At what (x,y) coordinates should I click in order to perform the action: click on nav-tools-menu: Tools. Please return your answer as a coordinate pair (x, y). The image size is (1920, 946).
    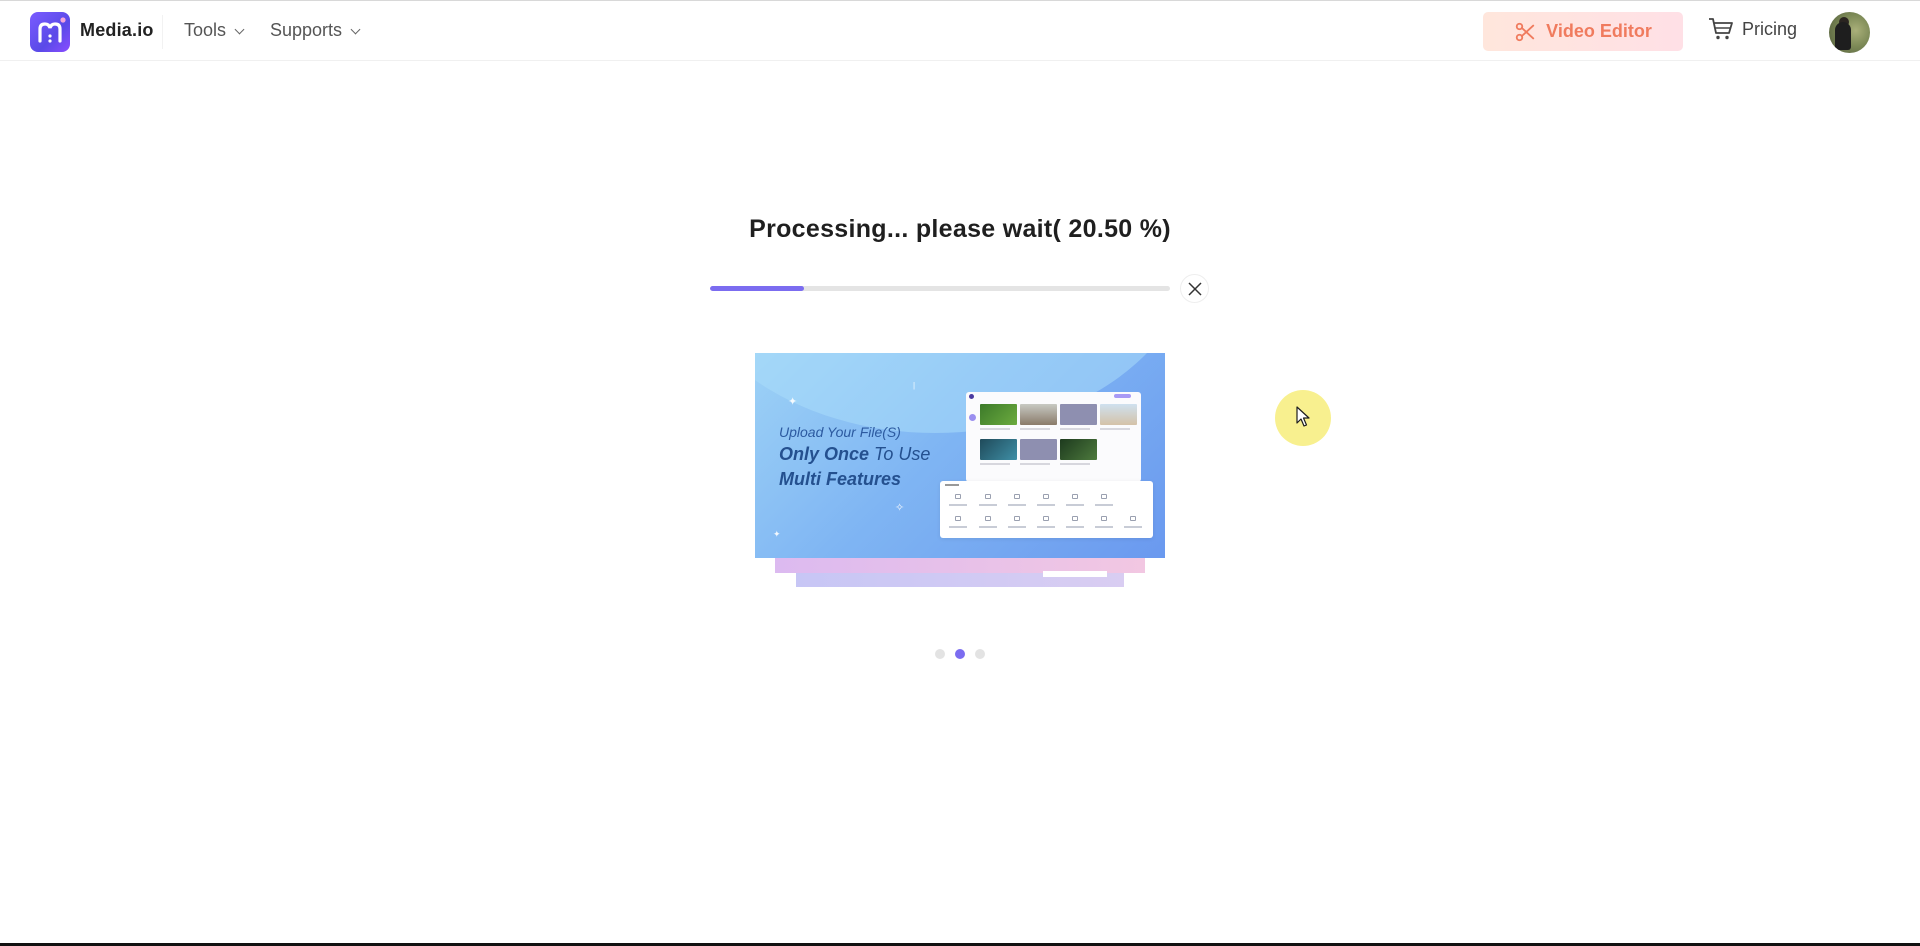
    Looking at the image, I should click on (214, 30).